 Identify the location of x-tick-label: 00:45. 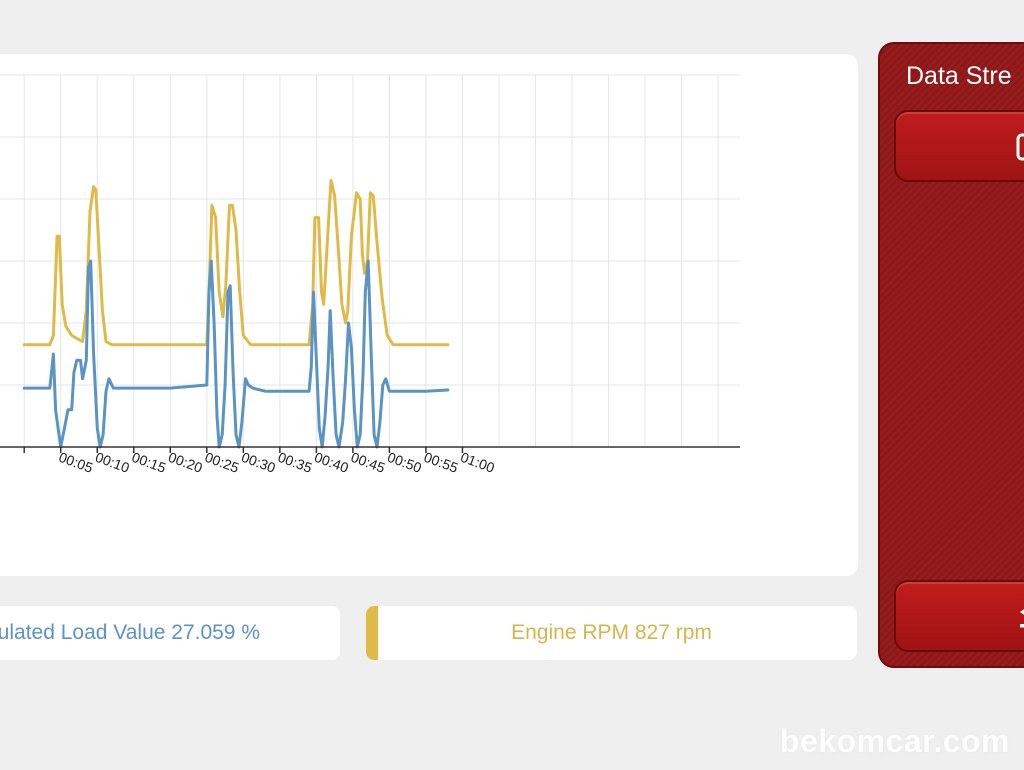
(368, 462).